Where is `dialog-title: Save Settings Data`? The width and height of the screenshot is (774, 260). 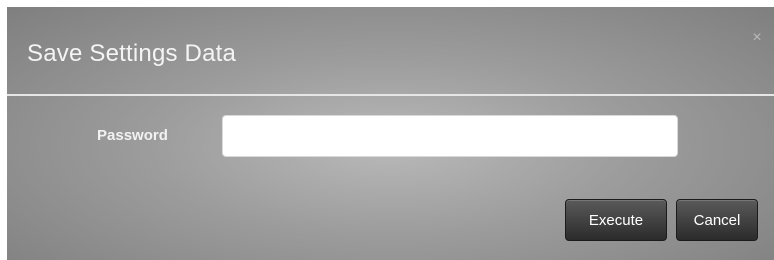
dialog-title: Save Settings Data is located at coordinates (132, 53).